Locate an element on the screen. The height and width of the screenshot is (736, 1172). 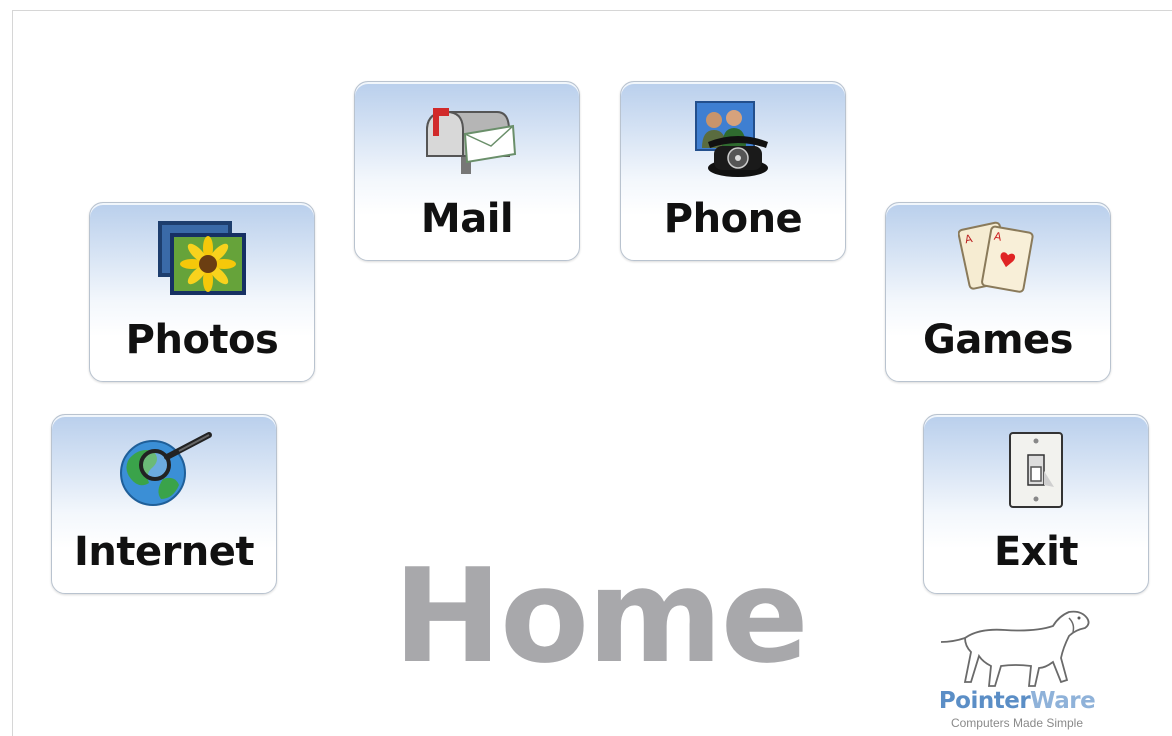
video-phone-icon is located at coordinates (731, 139).